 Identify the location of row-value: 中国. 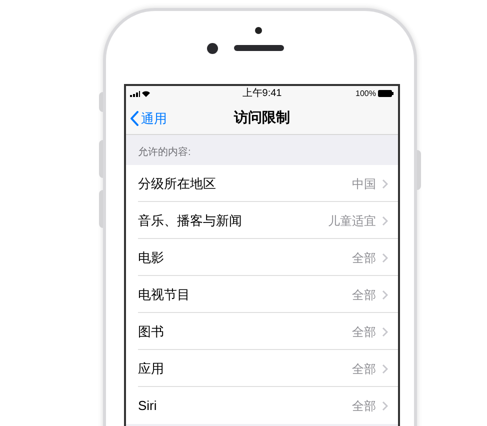
(364, 184).